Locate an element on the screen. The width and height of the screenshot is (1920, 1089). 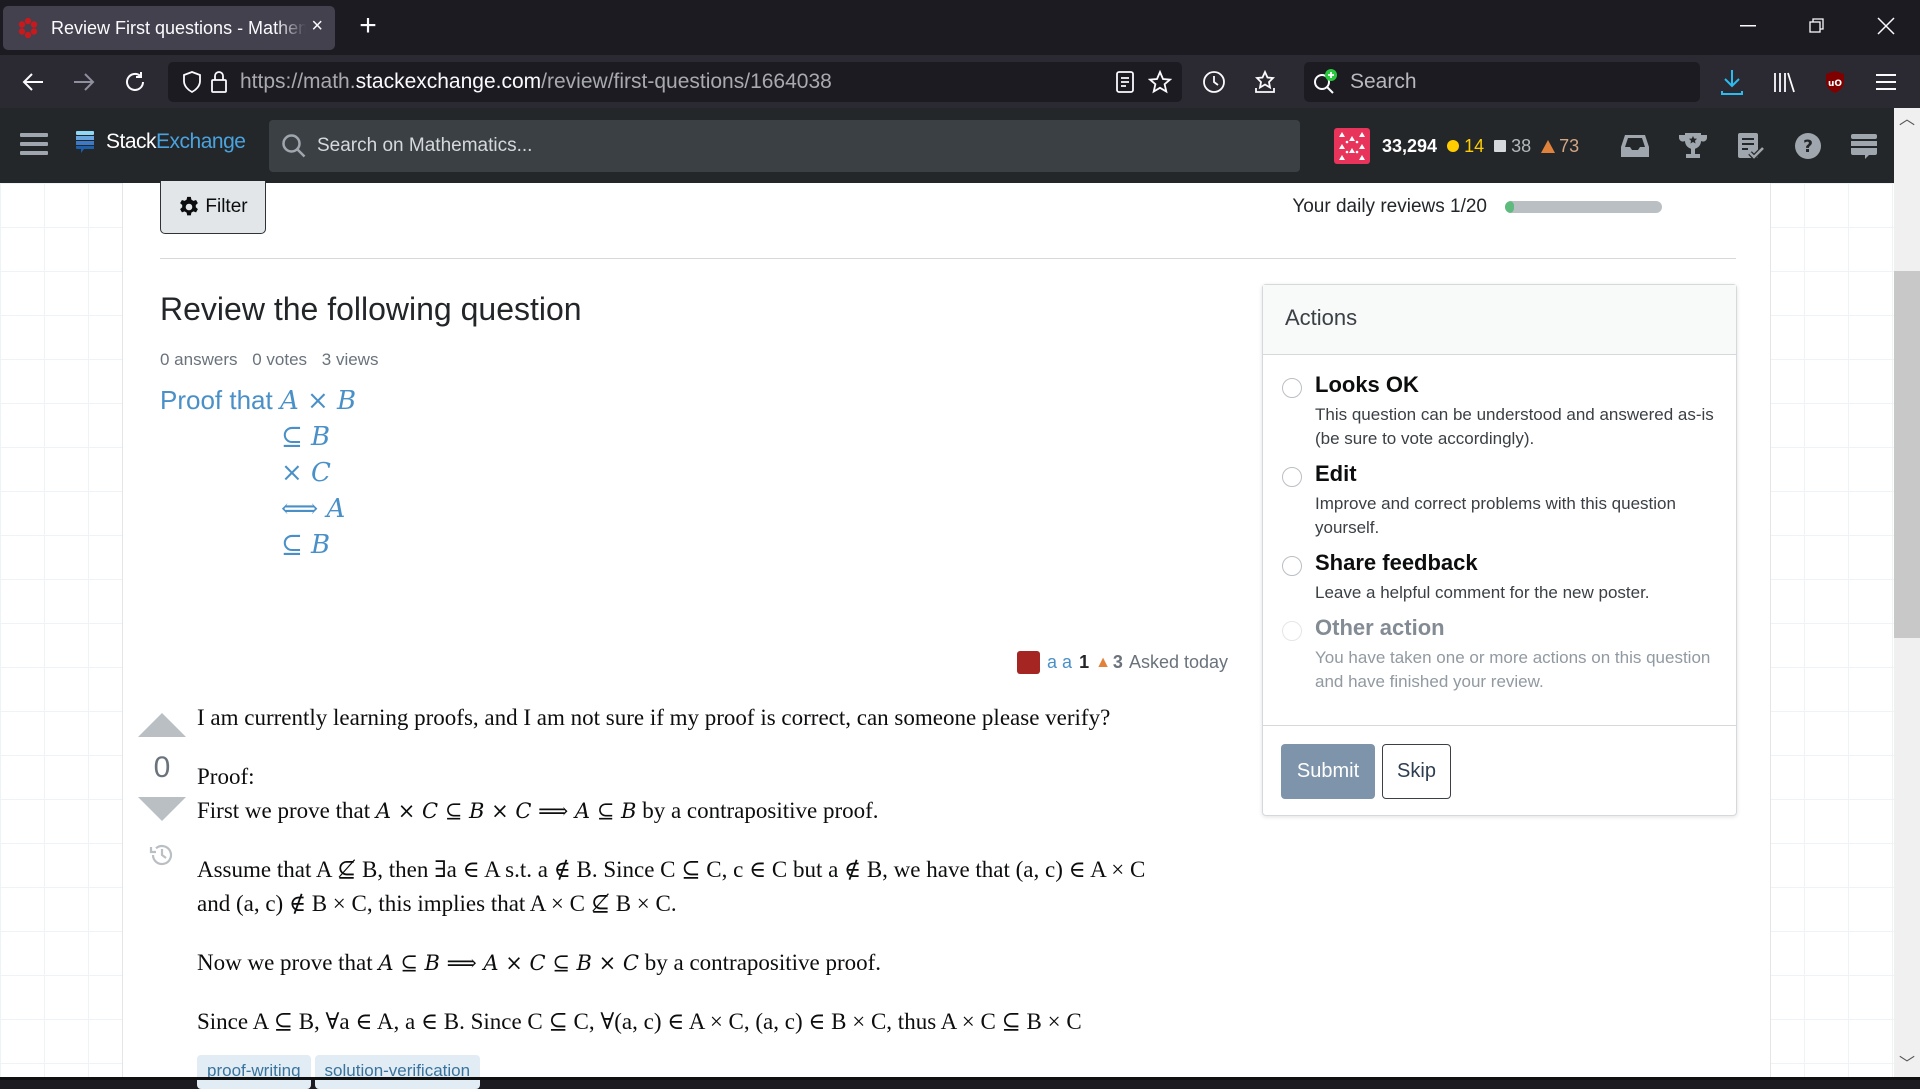
bronze-badge-count: 73 is located at coordinates (1569, 145).